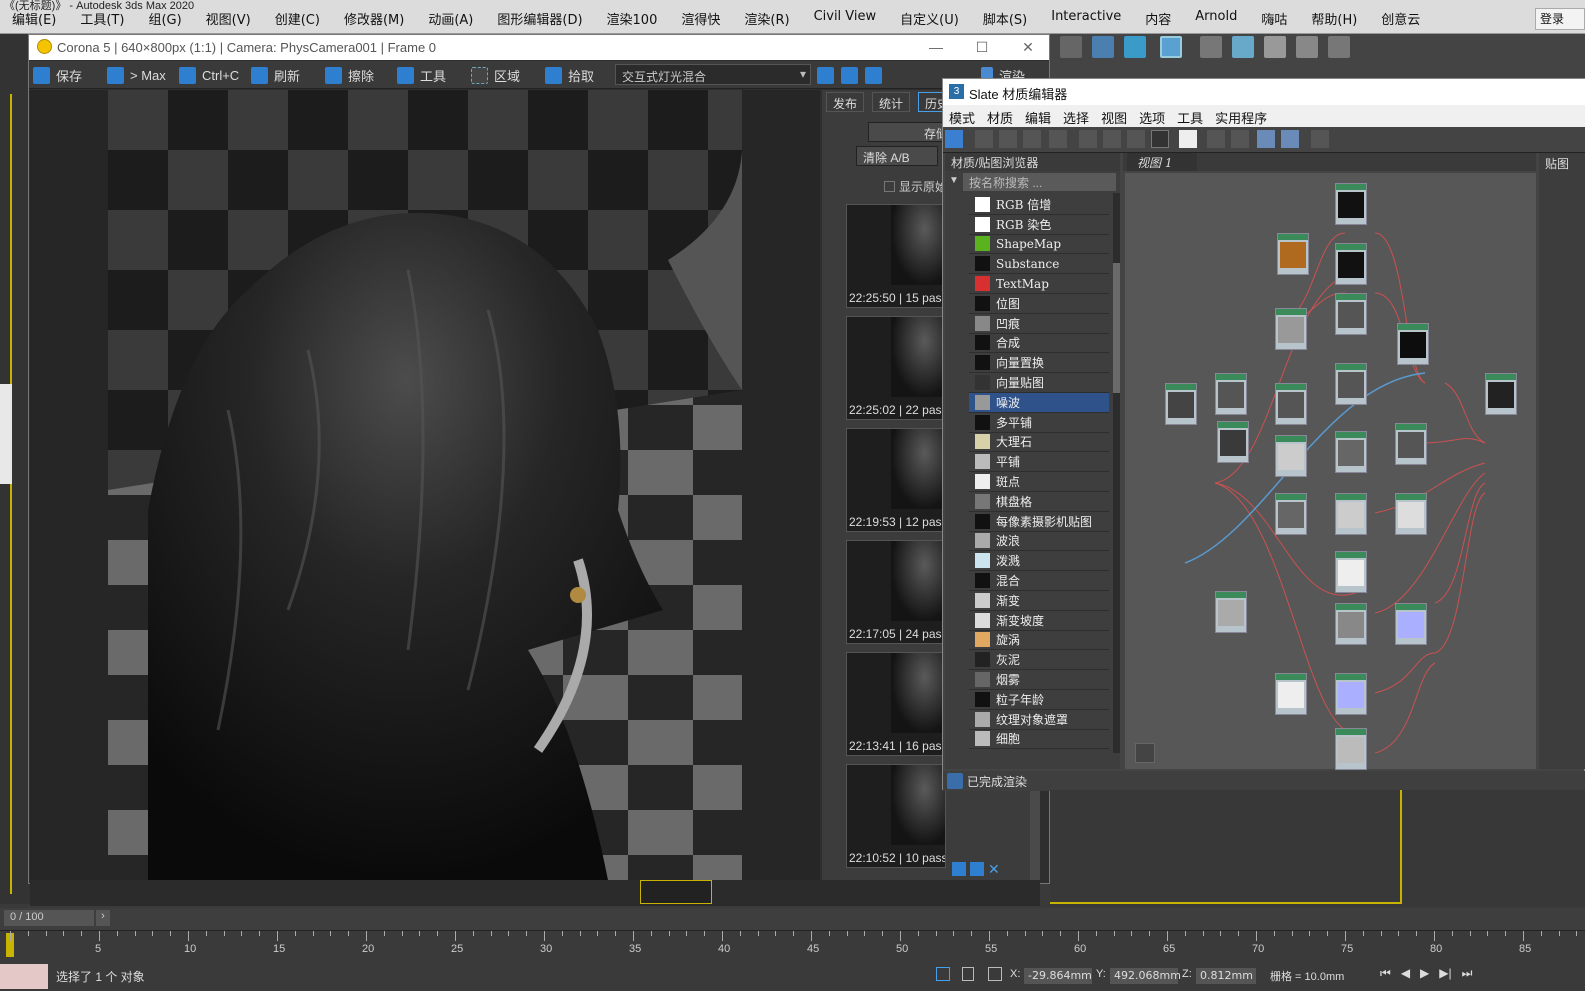 This screenshot has width=1585, height=991. What do you see at coordinates (1445, 973) in the screenshot?
I see `next-key-icon: ▶|` at bounding box center [1445, 973].